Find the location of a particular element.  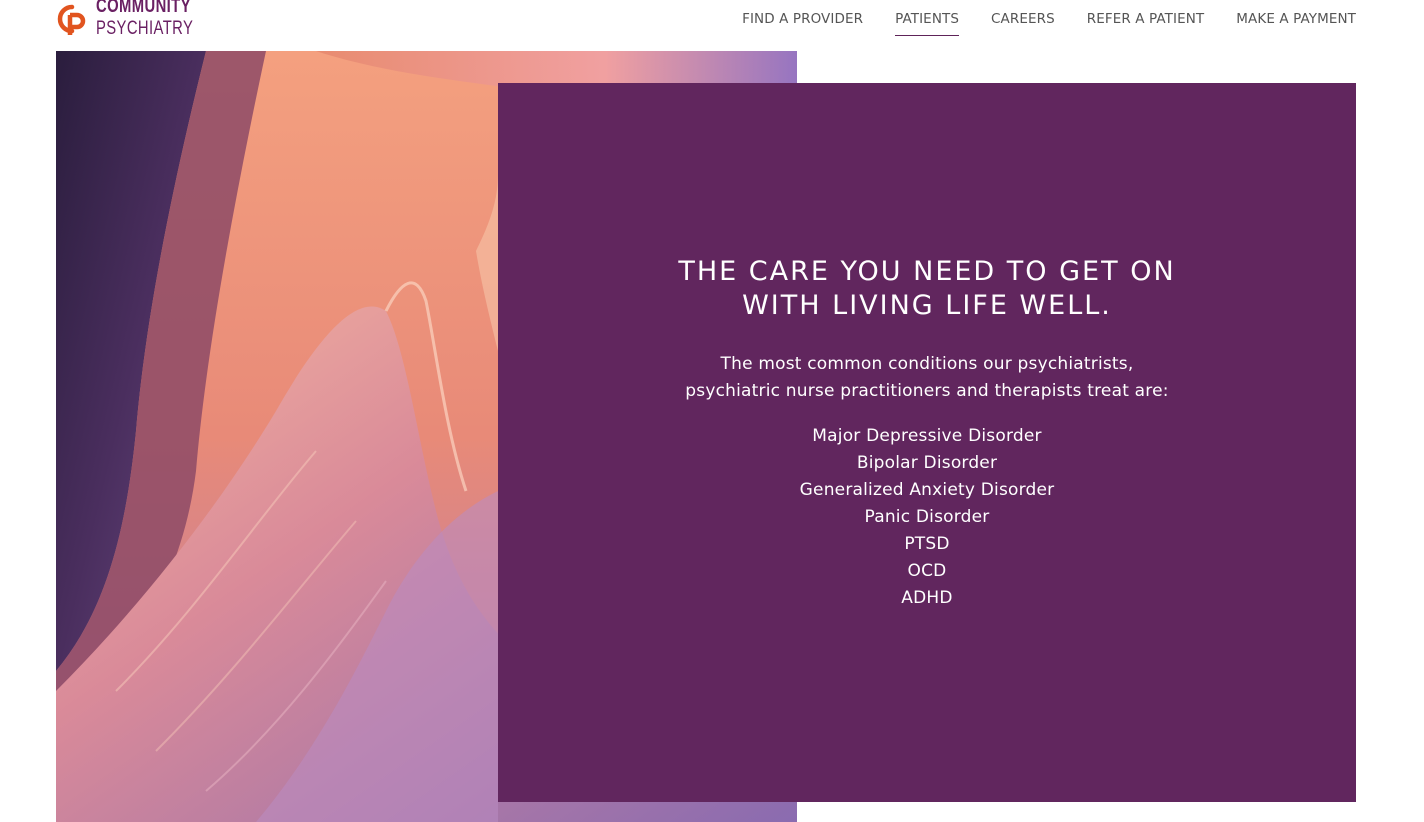

logo-wordmark: COMMUNITY PSYCHIATRY is located at coordinates (158, 20).